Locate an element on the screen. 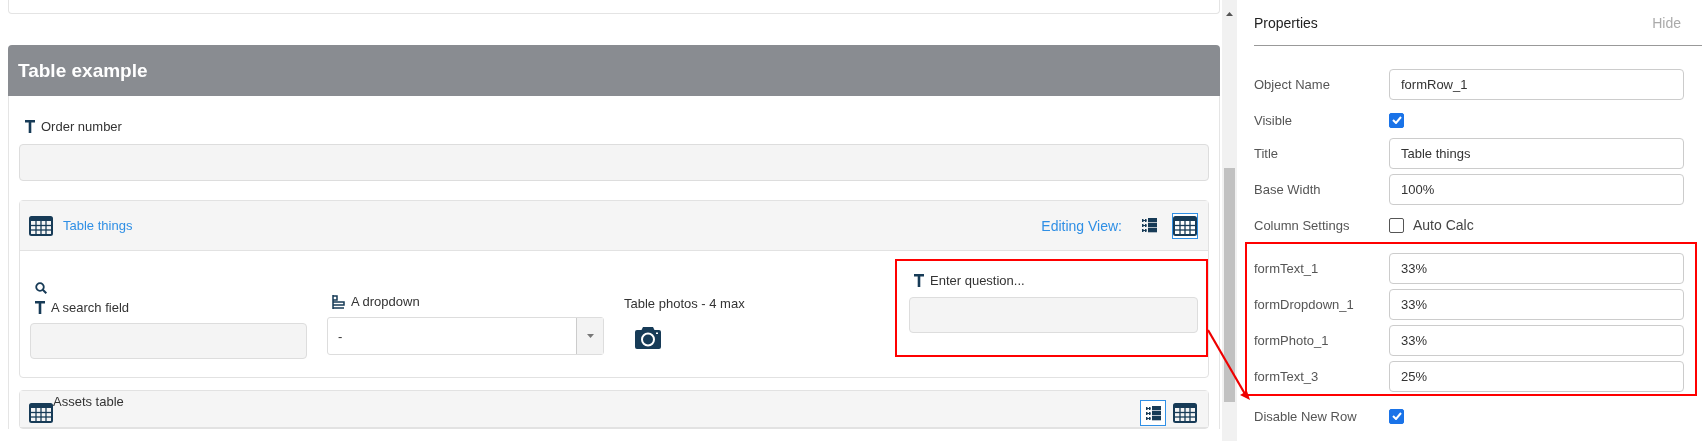 The image size is (1702, 441). property-label: Visible is located at coordinates (1274, 120).